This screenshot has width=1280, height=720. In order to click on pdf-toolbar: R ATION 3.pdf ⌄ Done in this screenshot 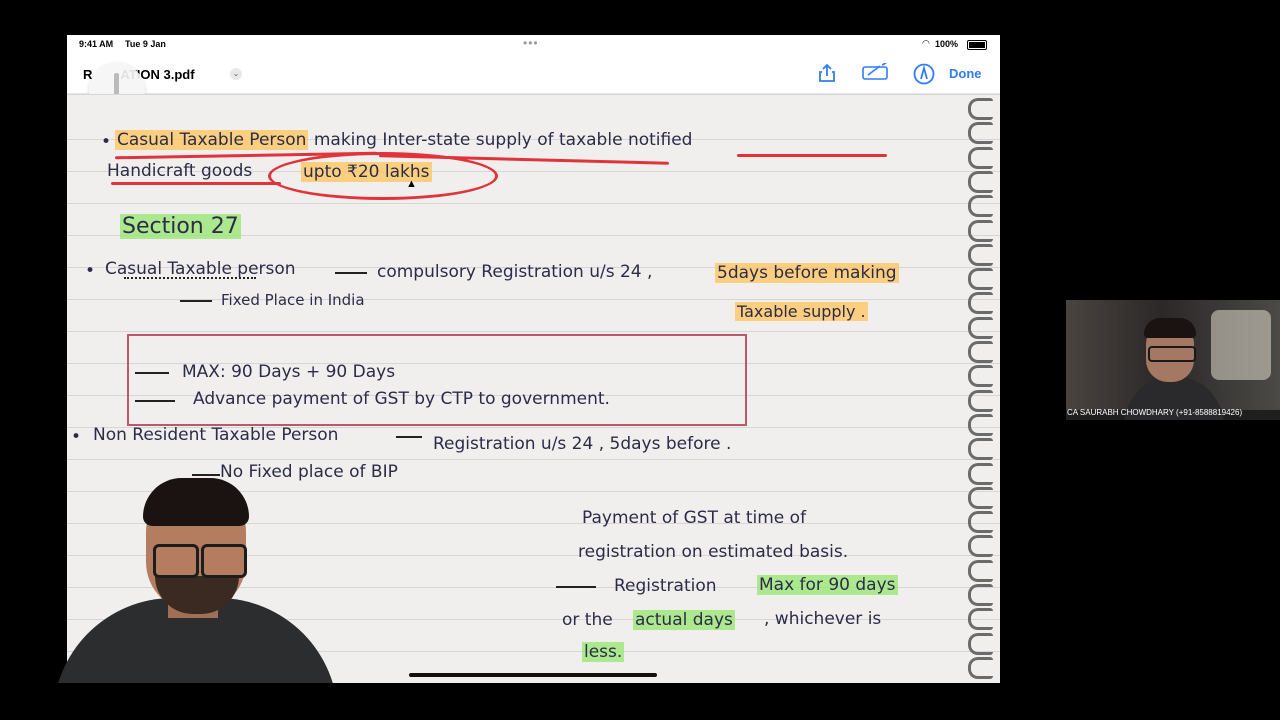, I will do `click(533, 74)`.